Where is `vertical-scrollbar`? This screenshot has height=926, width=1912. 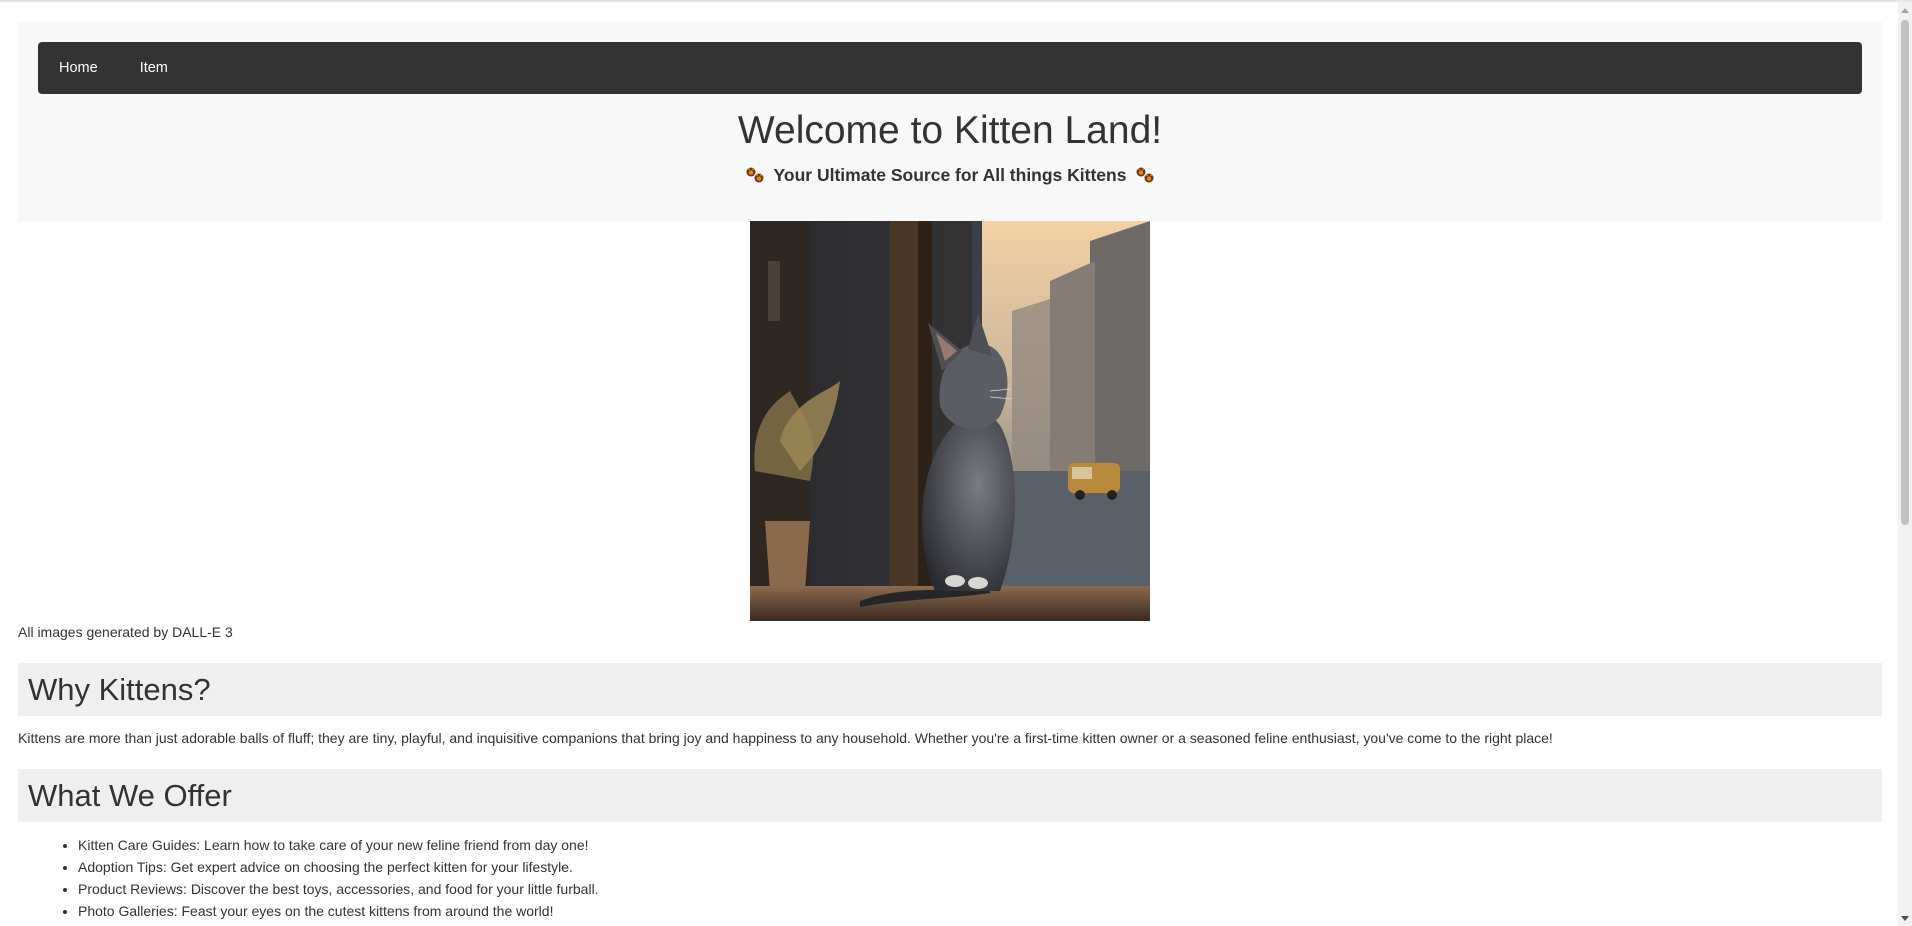 vertical-scrollbar is located at coordinates (1905, 464).